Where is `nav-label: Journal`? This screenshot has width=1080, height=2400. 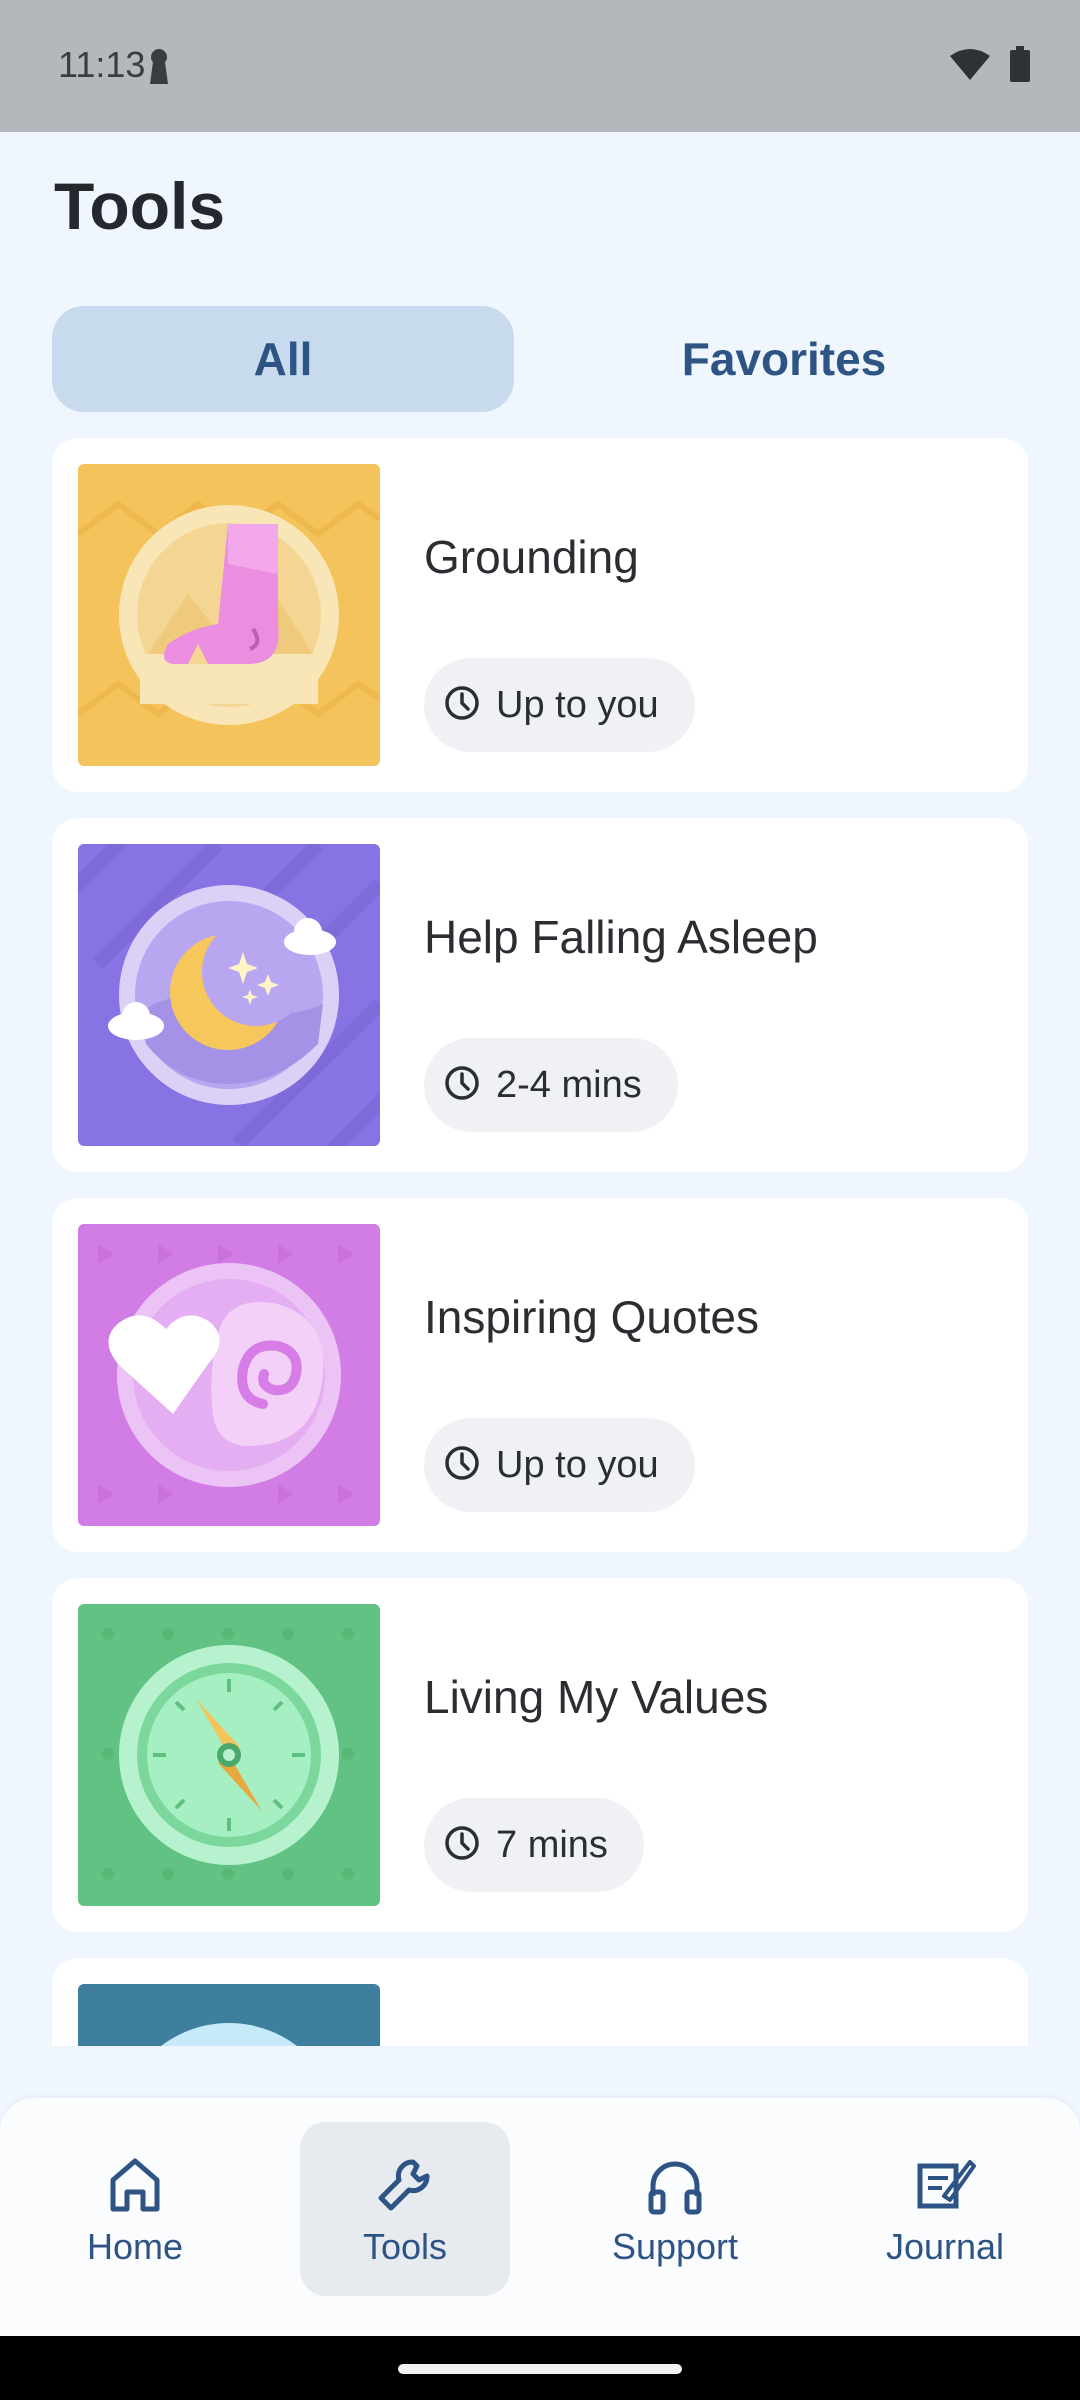
nav-label: Journal is located at coordinates (945, 2246).